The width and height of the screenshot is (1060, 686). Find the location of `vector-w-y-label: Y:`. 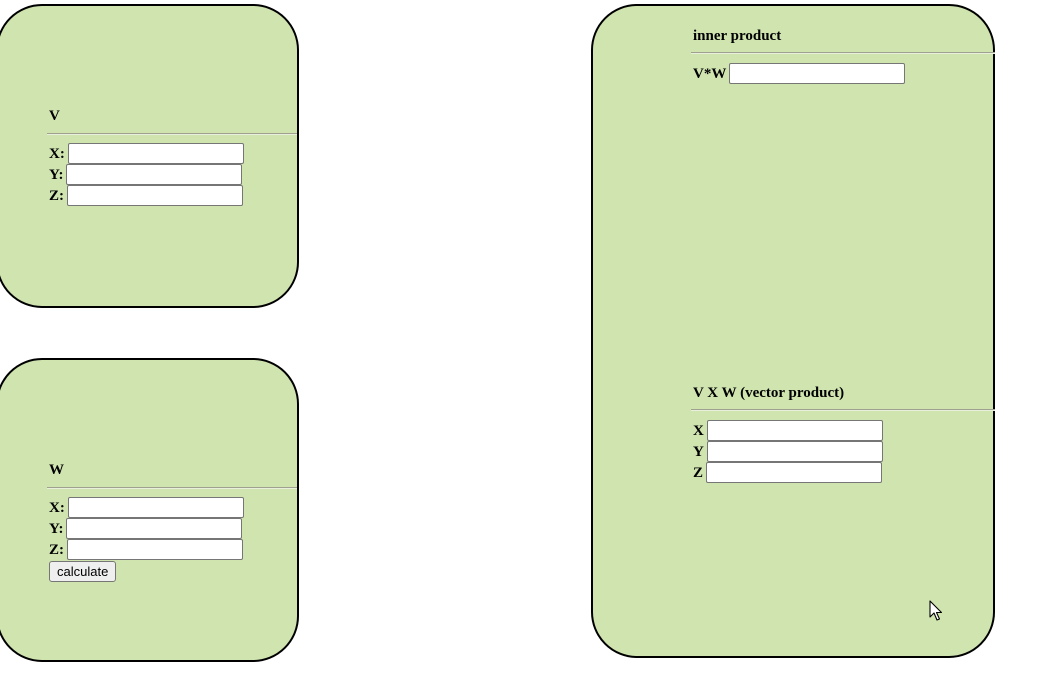

vector-w-y-label: Y: is located at coordinates (56, 528).